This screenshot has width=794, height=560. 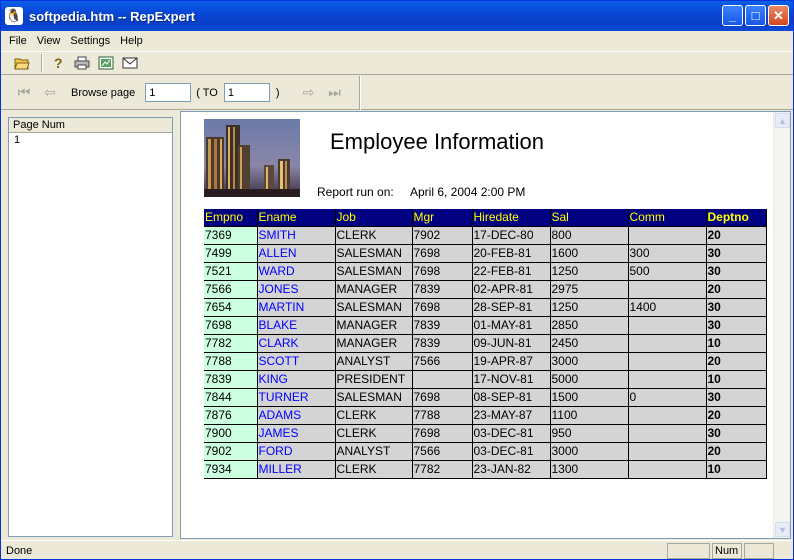 What do you see at coordinates (511, 450) in the screenshot?
I see `cell-hiredate: 03-DEC-81` at bounding box center [511, 450].